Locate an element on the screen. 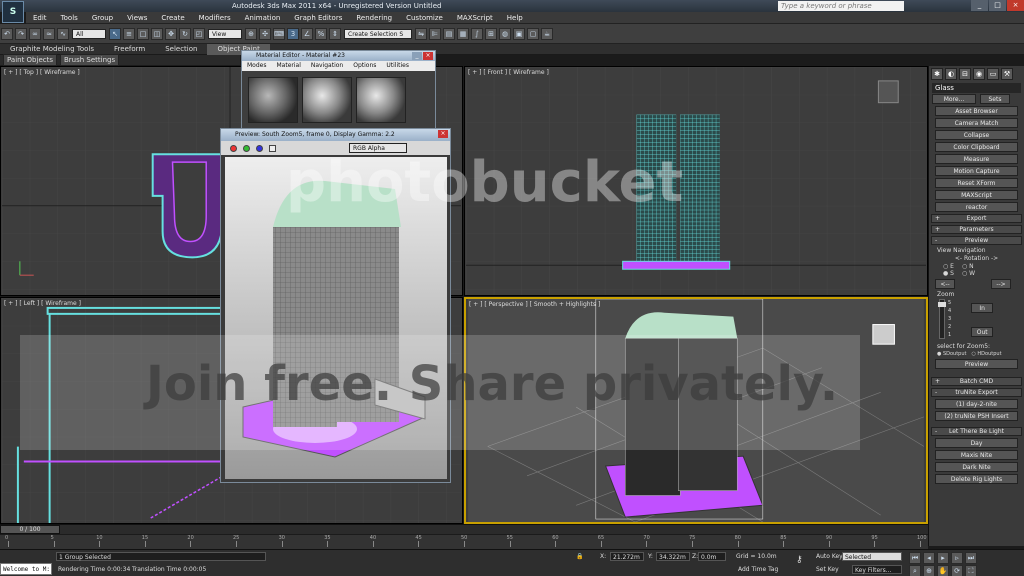 The image size is (1024, 576). tab-selection: Selection is located at coordinates (181, 49).